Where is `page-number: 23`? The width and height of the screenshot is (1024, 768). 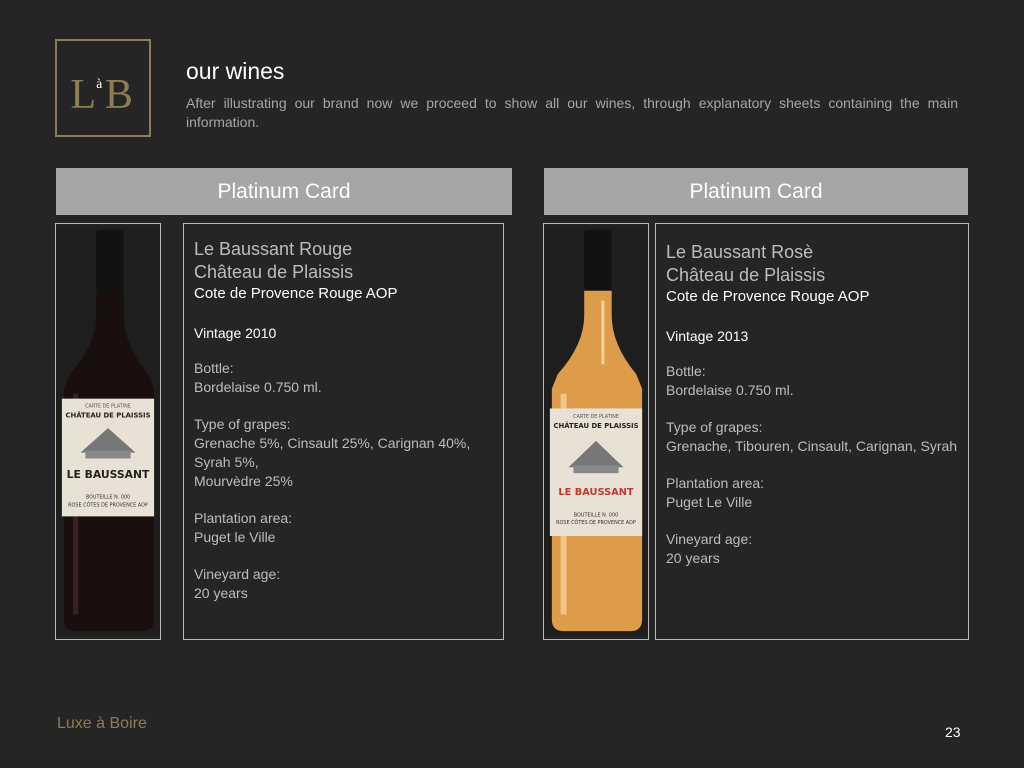
page-number: 23 is located at coordinates (953, 732).